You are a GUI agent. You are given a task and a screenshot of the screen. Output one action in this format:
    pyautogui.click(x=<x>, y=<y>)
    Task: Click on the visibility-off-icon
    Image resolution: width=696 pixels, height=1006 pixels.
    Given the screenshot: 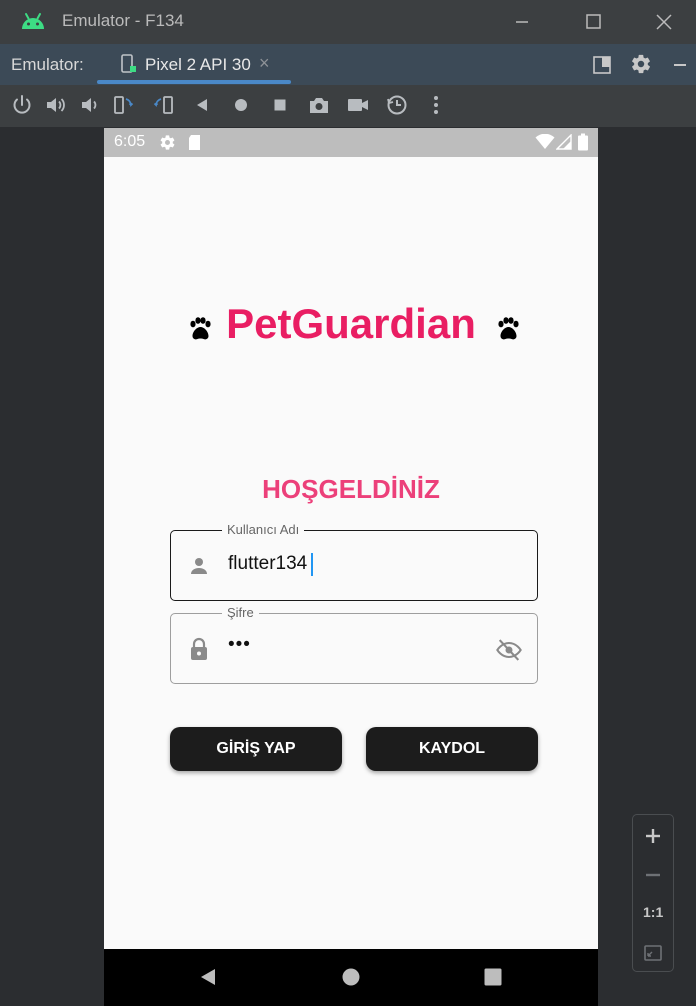 What is the action you would take?
    pyautogui.click(x=509, y=650)
    